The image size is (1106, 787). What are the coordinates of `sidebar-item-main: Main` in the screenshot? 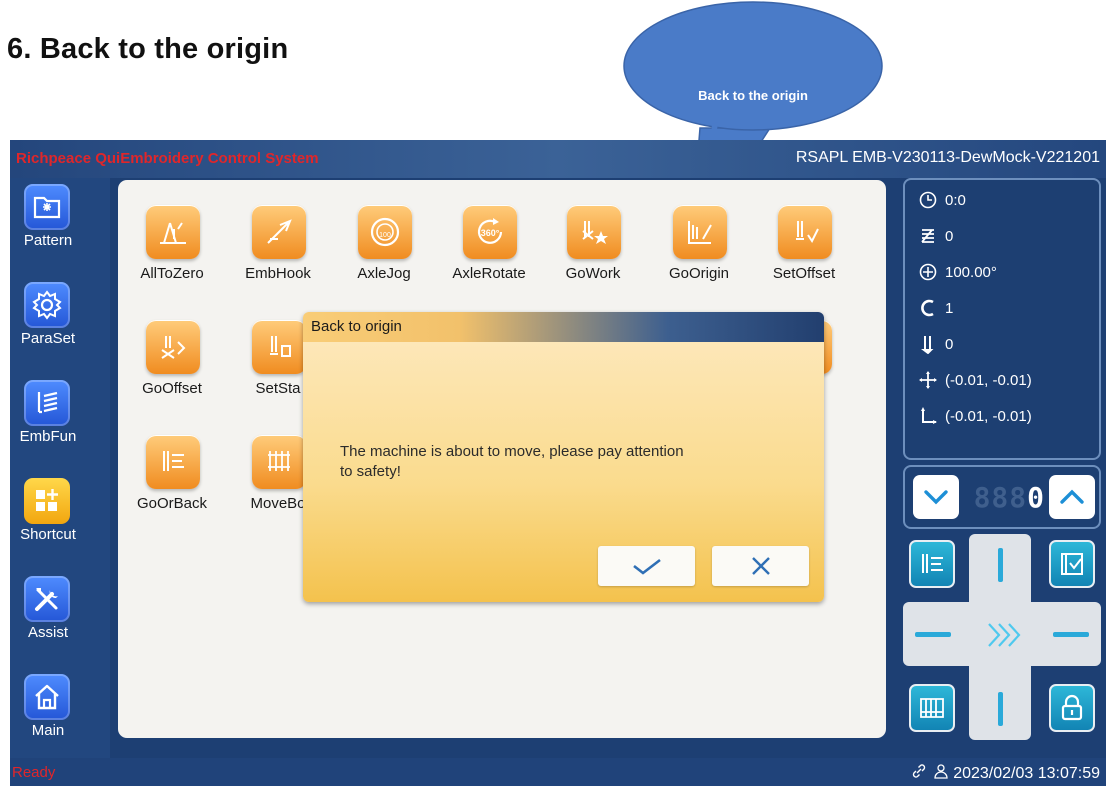 It's located at (58, 720).